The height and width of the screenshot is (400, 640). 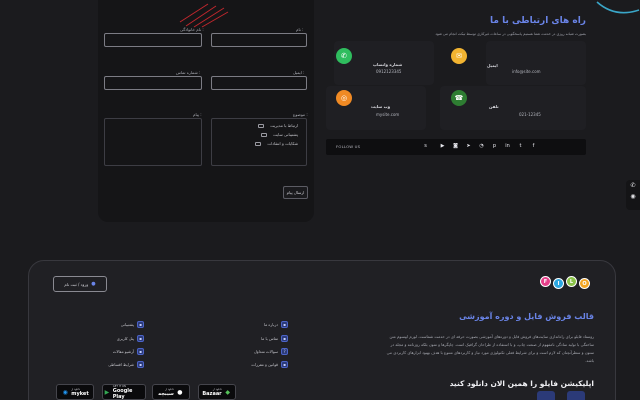 I want to click on footer-link-label: درباره ما, so click(x=271, y=324).